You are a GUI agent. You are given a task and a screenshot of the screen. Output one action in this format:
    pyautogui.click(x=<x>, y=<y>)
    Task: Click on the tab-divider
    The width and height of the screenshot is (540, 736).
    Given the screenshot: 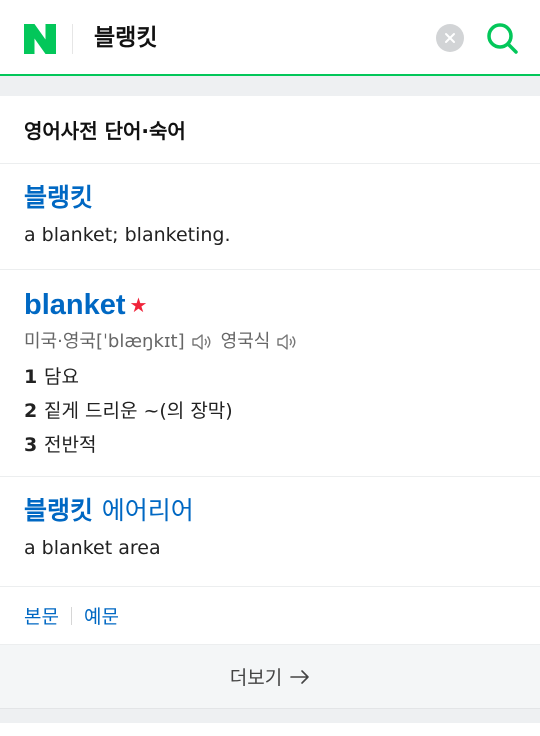 What is the action you would take?
    pyautogui.click(x=71, y=615)
    